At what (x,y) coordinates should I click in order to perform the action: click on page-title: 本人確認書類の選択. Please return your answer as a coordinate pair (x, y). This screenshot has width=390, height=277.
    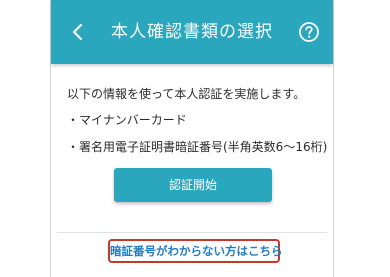
    Looking at the image, I should click on (192, 32).